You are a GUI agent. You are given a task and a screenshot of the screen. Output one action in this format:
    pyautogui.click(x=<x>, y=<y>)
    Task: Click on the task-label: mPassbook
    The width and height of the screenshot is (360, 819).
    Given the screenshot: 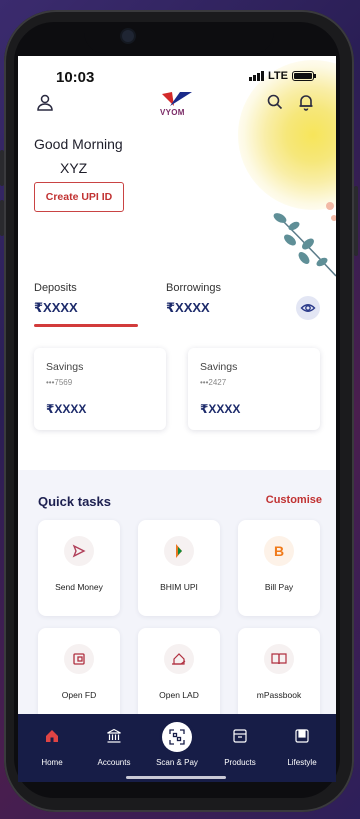 What is the action you would take?
    pyautogui.click(x=279, y=695)
    